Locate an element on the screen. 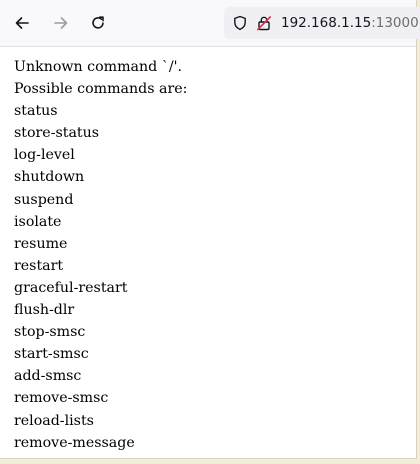  error-message: Unknown command `/'. is located at coordinates (98, 67).